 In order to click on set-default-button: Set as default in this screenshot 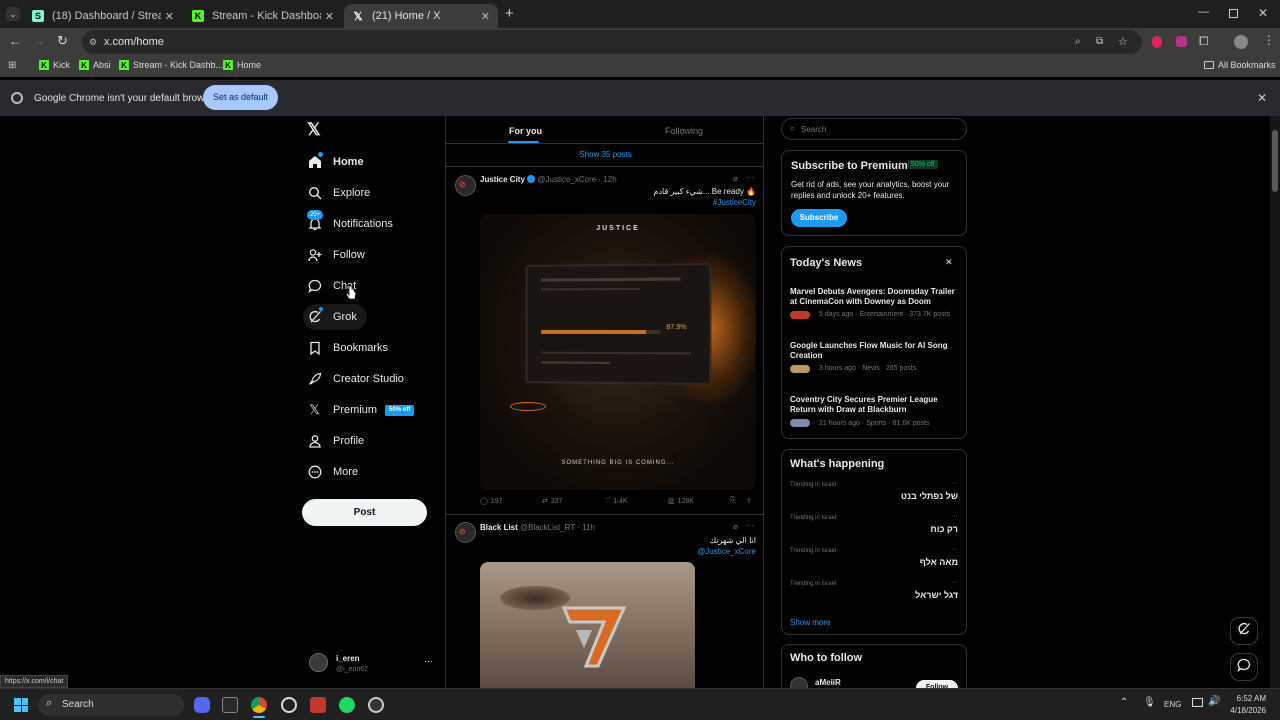, I will do `click(240, 97)`.